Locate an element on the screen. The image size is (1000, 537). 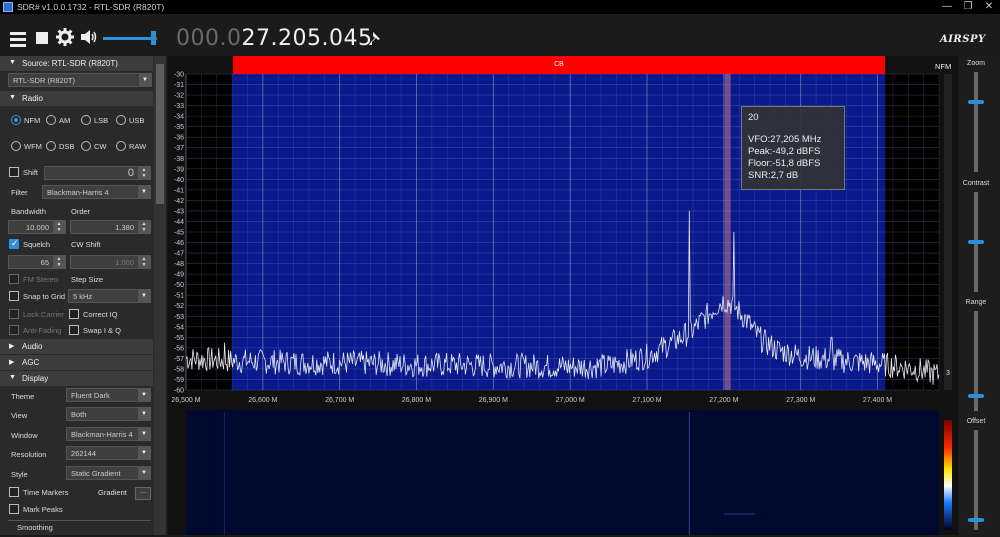
lock-carrier-checkbox is located at coordinates (14, 314).